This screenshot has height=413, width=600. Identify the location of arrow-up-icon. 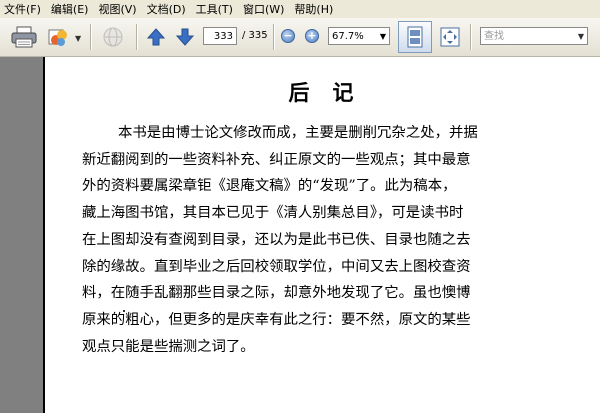
(156, 37).